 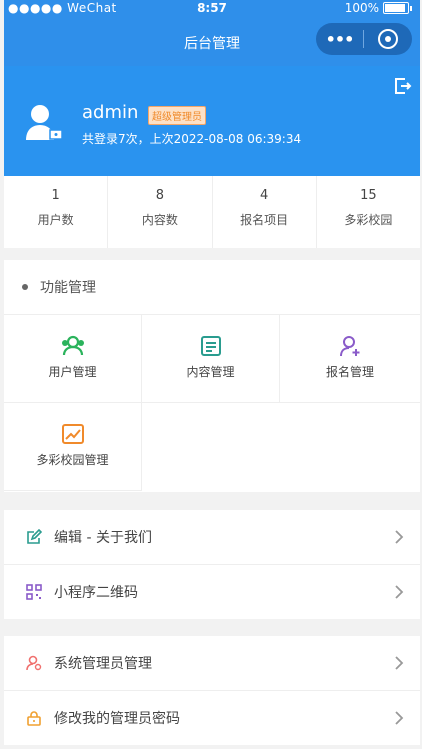 What do you see at coordinates (361, 8) in the screenshot?
I see `battery-percent: 100%` at bounding box center [361, 8].